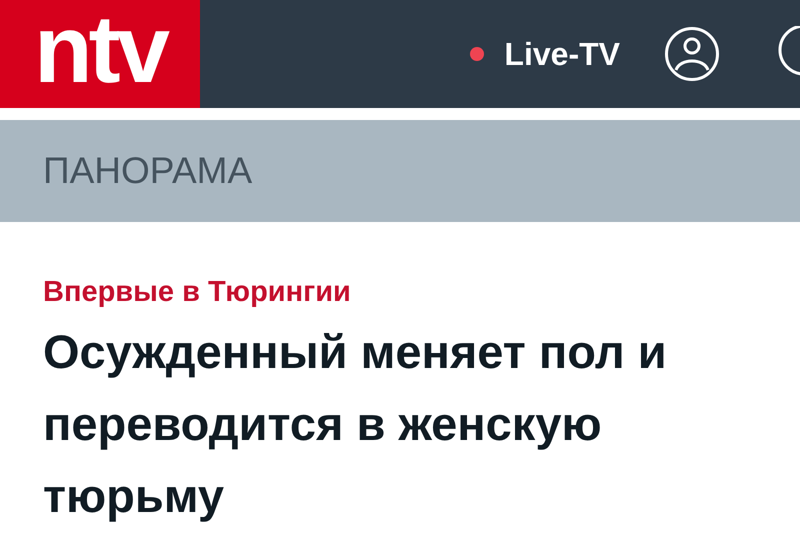 This screenshot has height=552, width=800. Describe the element at coordinates (692, 54) in the screenshot. I see `user-icon` at that location.